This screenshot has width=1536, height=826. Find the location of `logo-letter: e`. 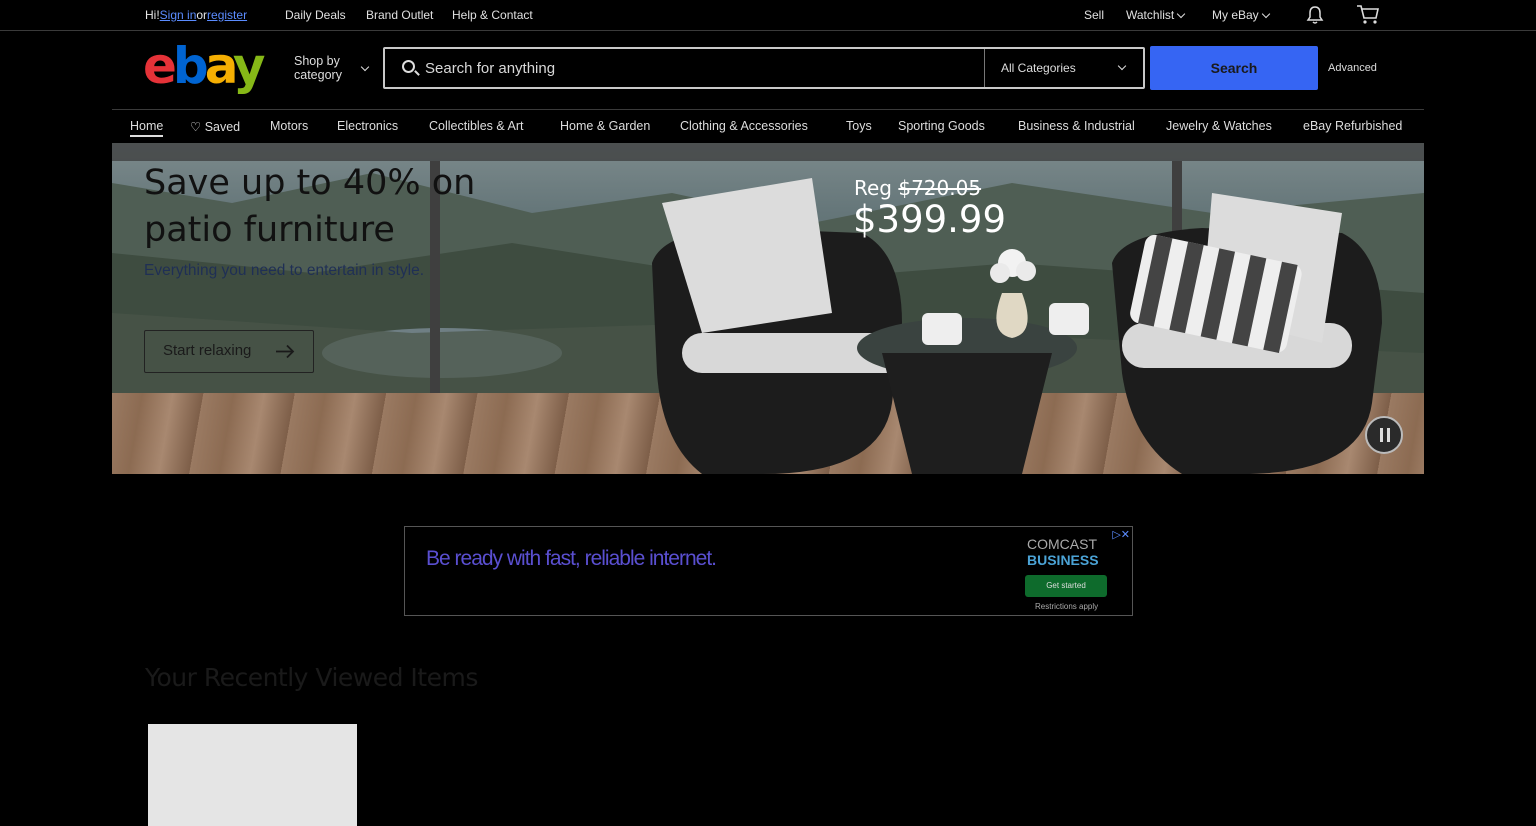

logo-letter: e is located at coordinates (160, 66).